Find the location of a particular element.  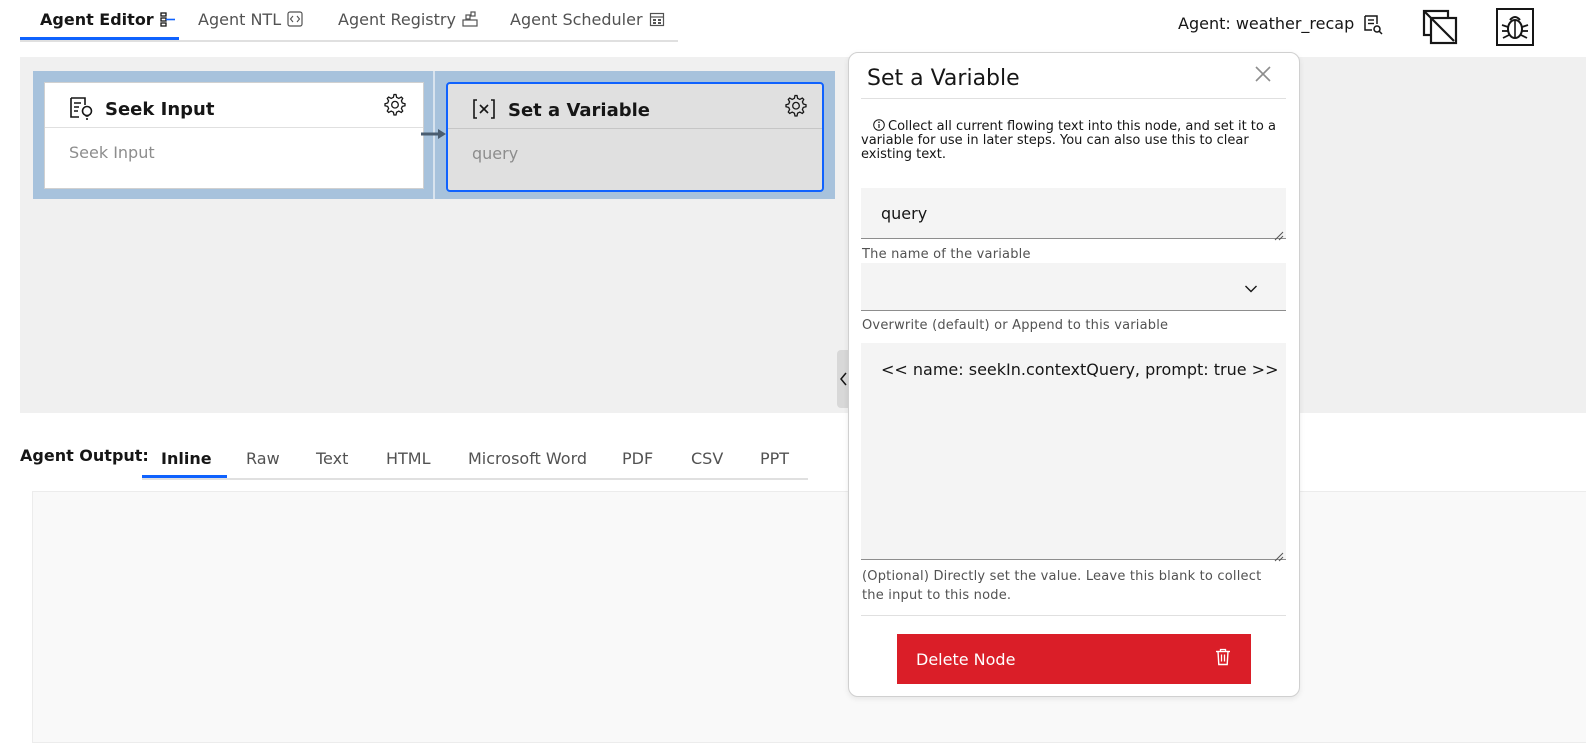

flow-icon is located at coordinates (168, 19).